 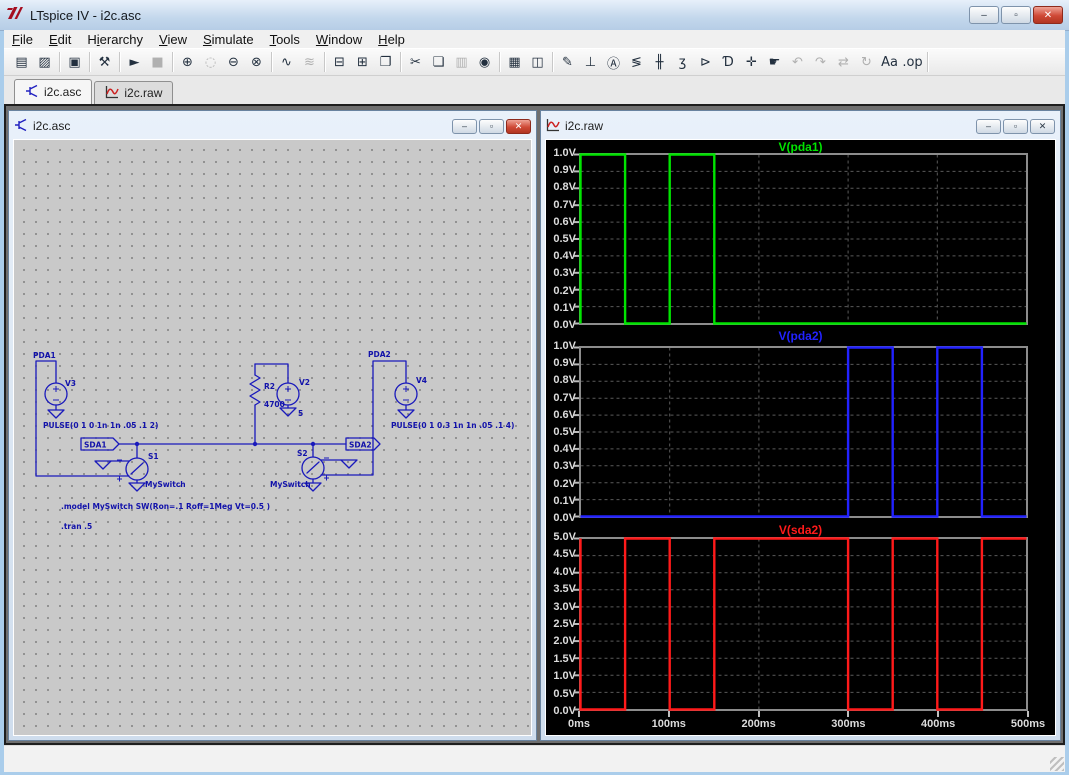 I want to click on tab-i2c-asc: i2c.asc, so click(x=53, y=91).